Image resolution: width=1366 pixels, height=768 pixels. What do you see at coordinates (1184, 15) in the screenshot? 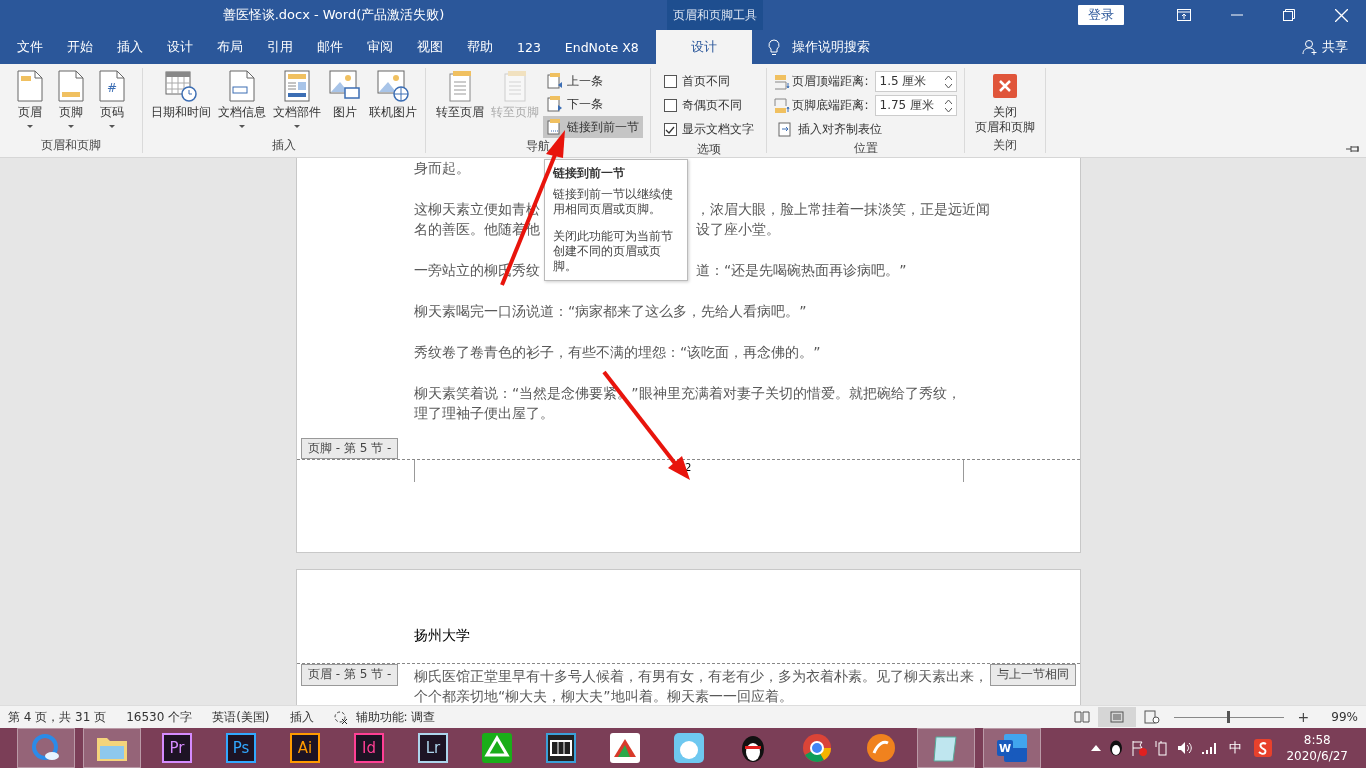
I see `ribbon-display-icon` at bounding box center [1184, 15].